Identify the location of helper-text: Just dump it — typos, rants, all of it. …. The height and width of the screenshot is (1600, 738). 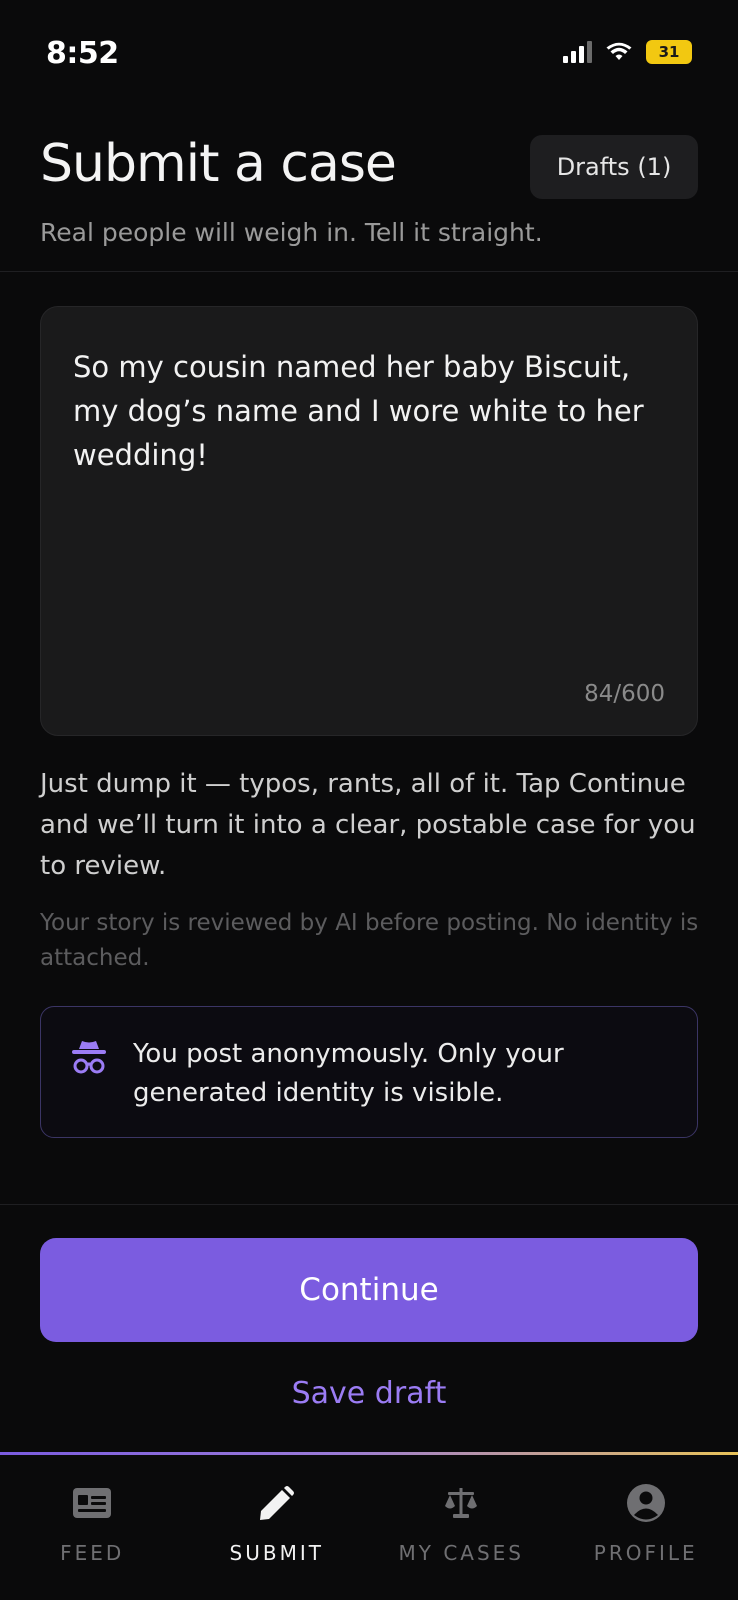
(368, 825).